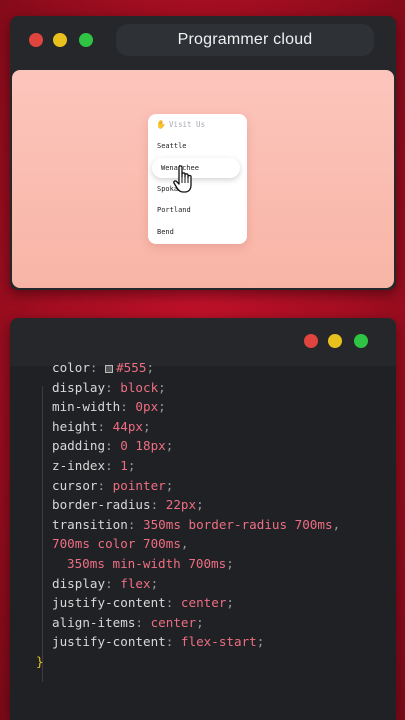 The image size is (405, 720). I want to click on code-line: height: 44px;, so click(101, 427).